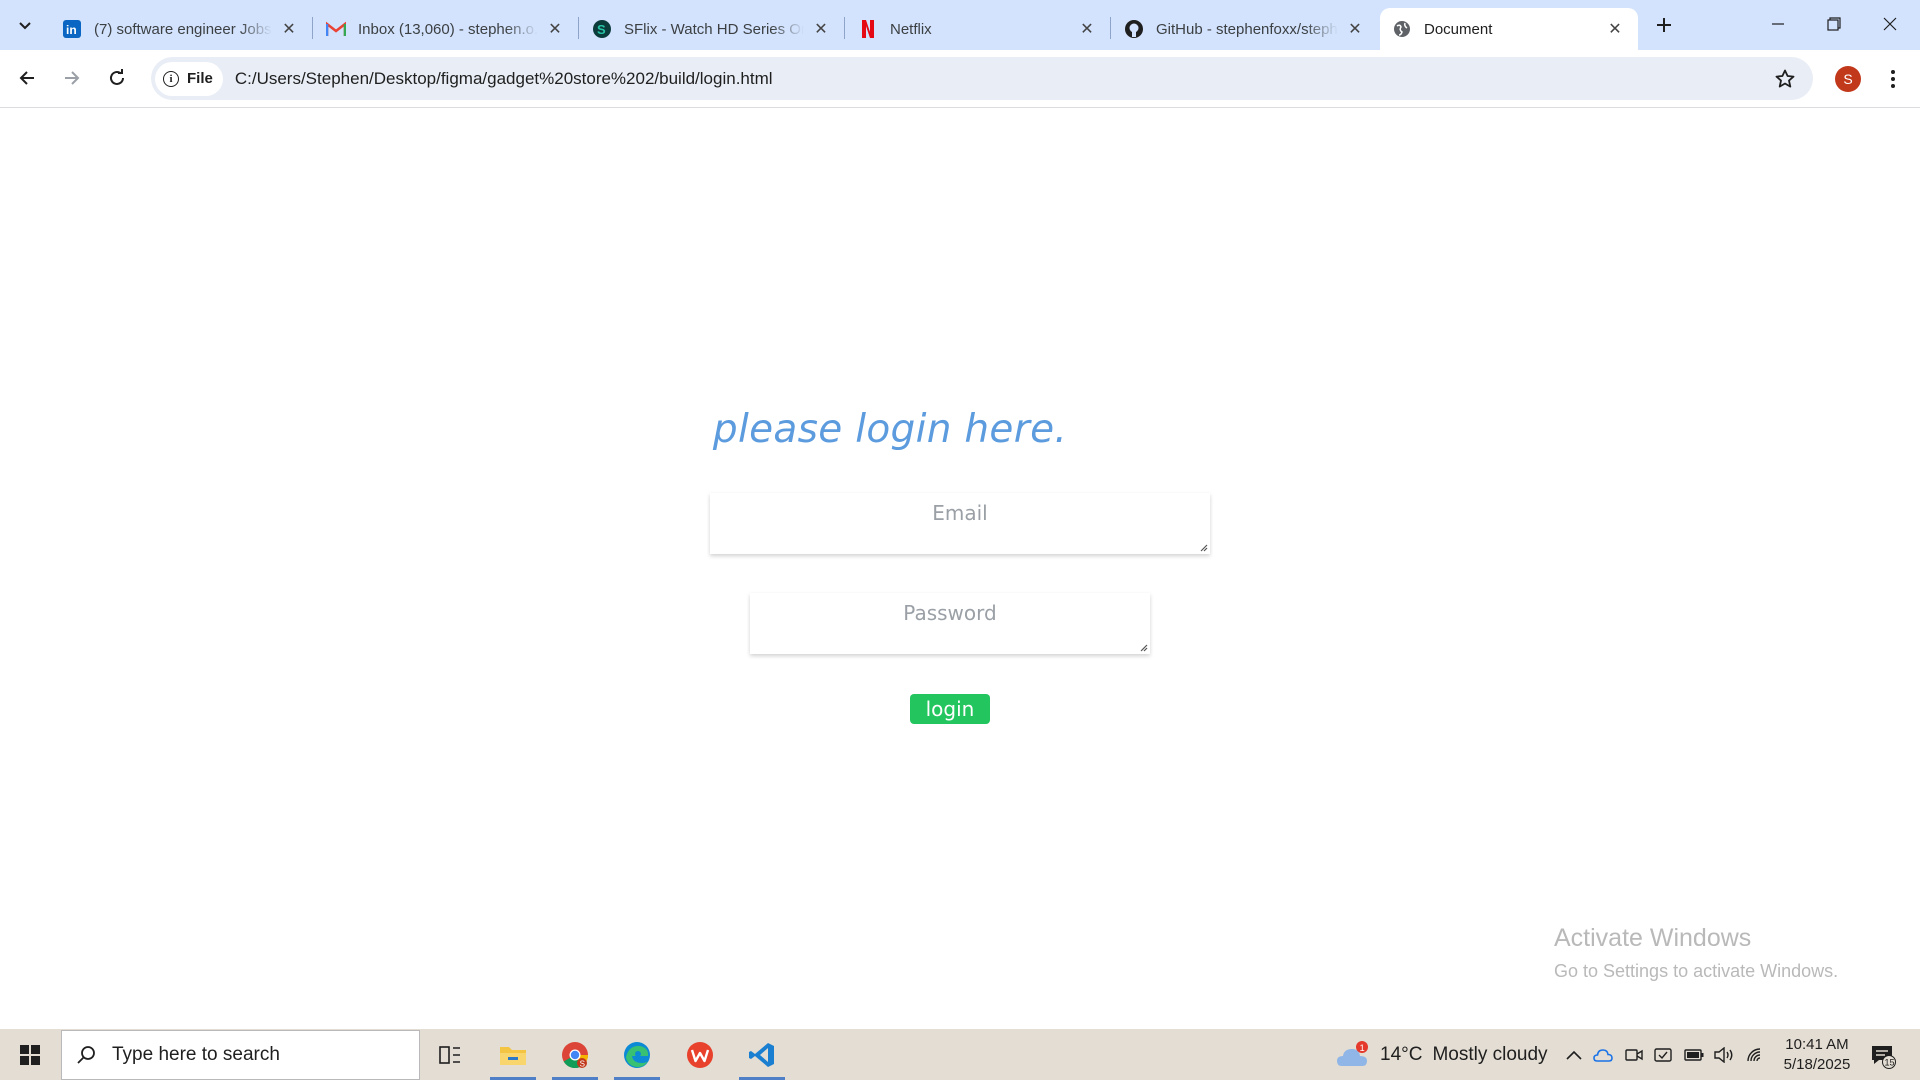 This screenshot has height=1080, width=1920. I want to click on search-icon, so click(86, 1055).